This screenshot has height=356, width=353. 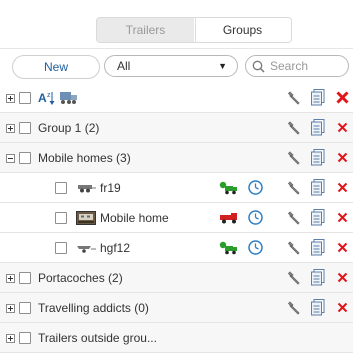 I want to click on search-icon, so click(x=258, y=66).